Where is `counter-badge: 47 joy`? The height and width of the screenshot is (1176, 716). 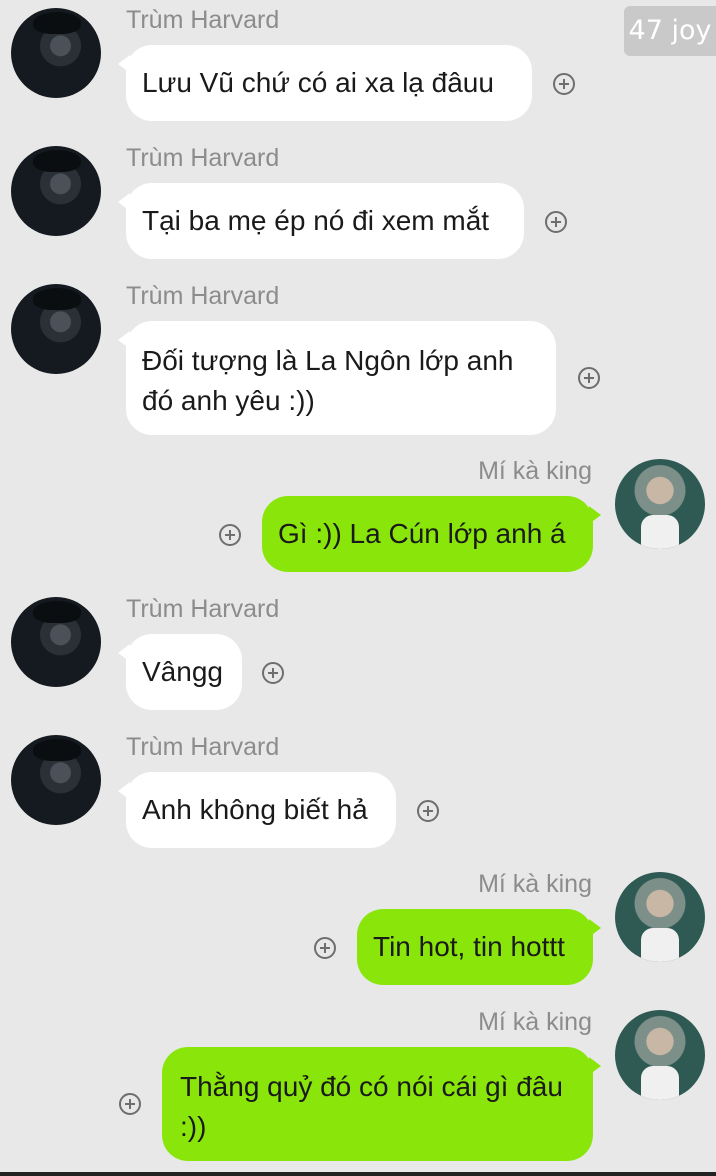 counter-badge: 47 joy is located at coordinates (670, 31).